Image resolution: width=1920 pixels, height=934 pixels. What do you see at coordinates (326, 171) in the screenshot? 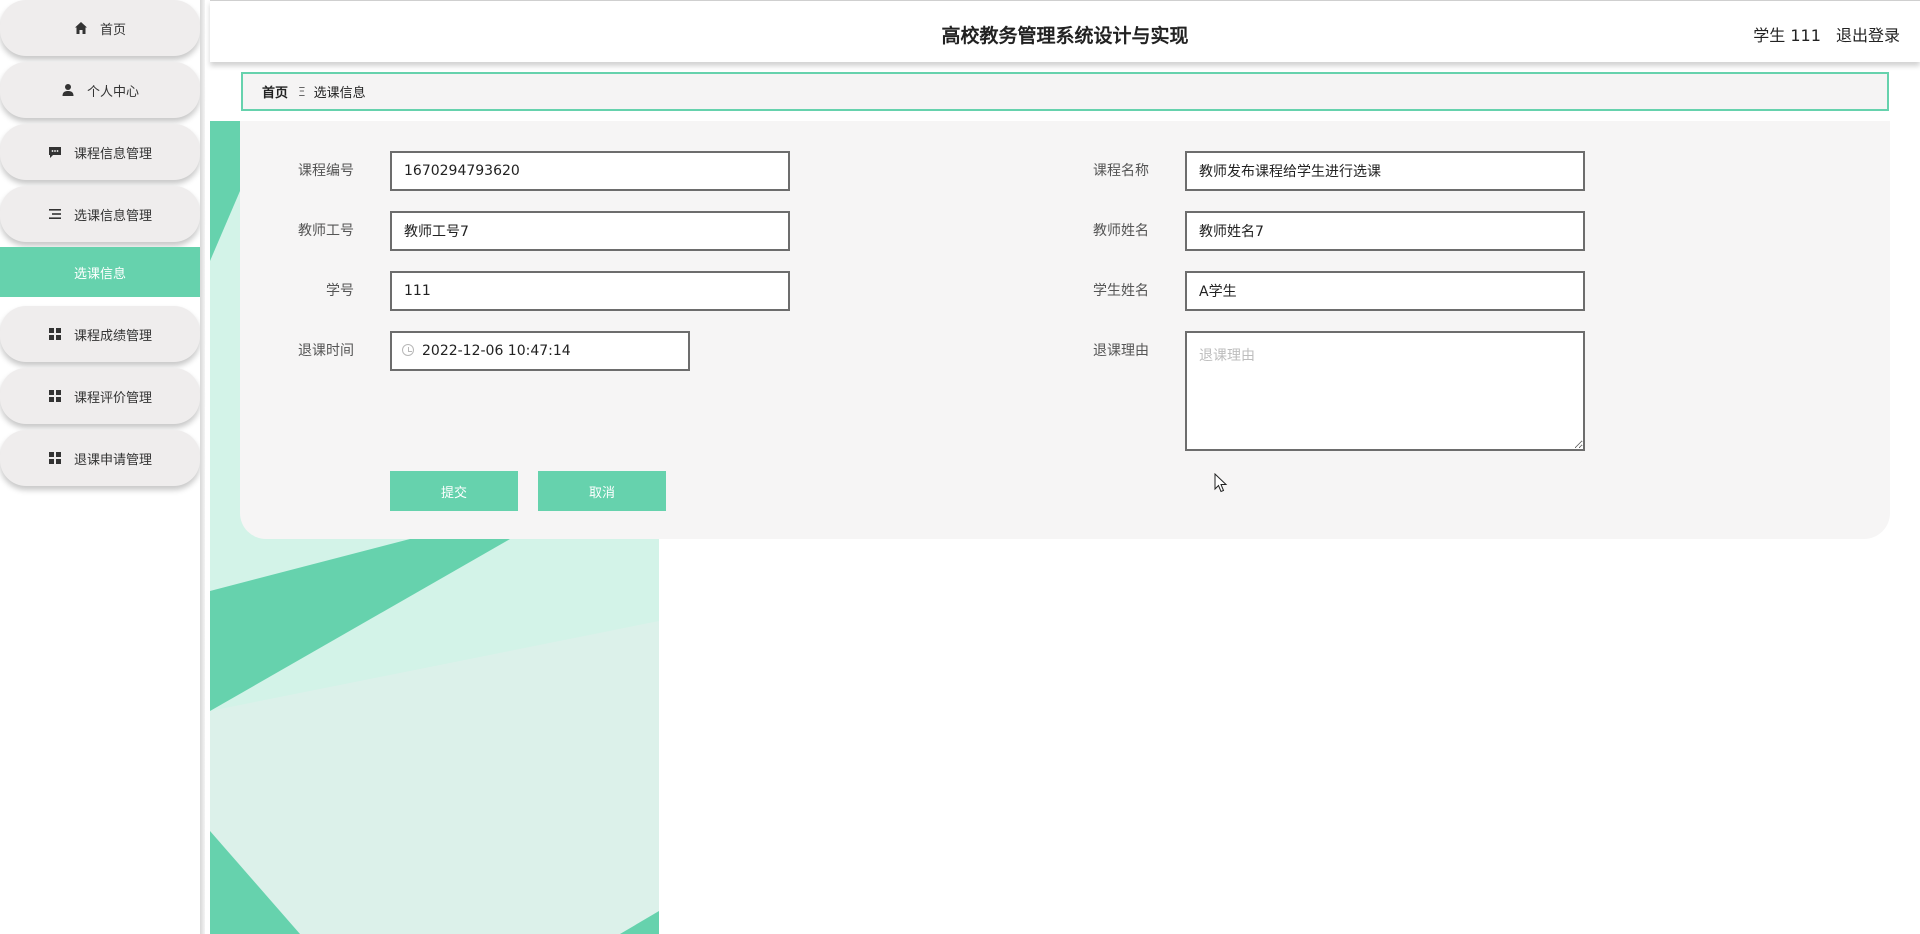
I see `course-id-label: 课程编号` at bounding box center [326, 171].